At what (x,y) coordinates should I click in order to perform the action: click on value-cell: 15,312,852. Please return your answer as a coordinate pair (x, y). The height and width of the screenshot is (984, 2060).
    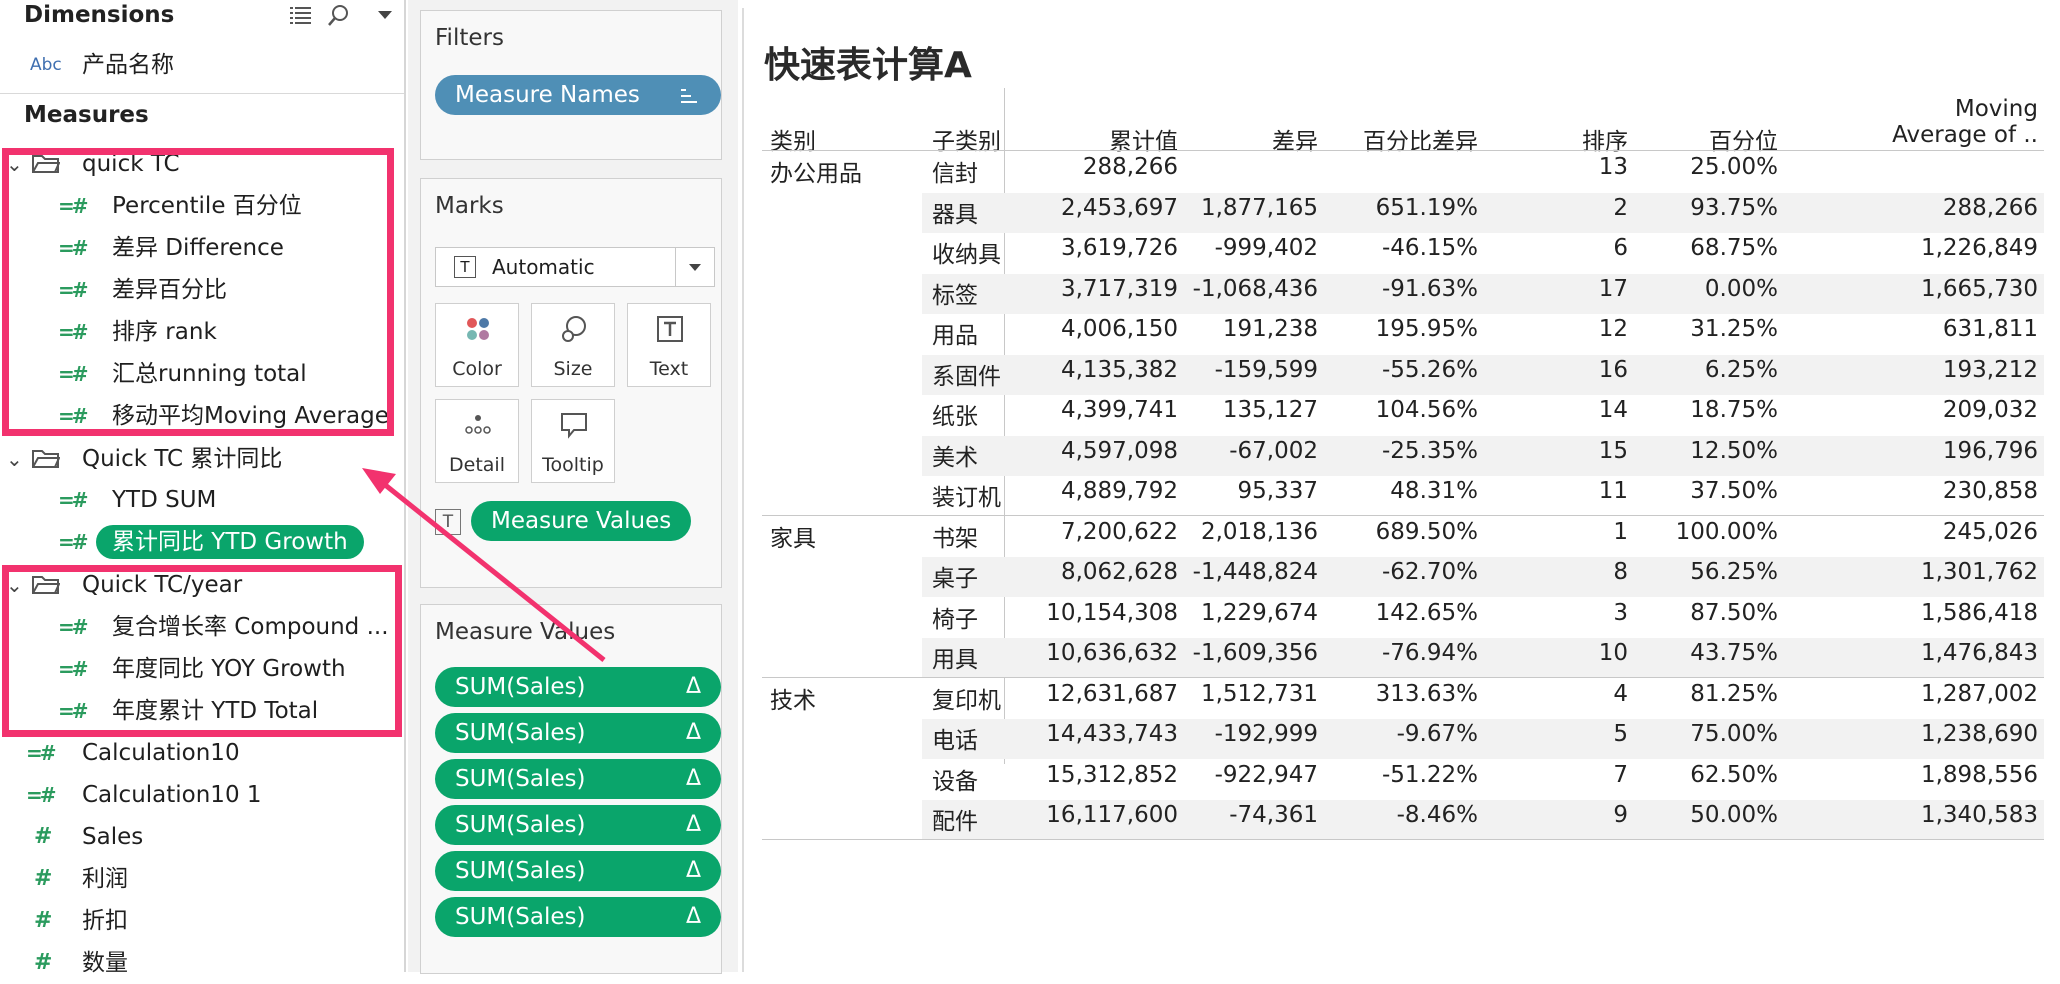
    Looking at the image, I should click on (1112, 774).